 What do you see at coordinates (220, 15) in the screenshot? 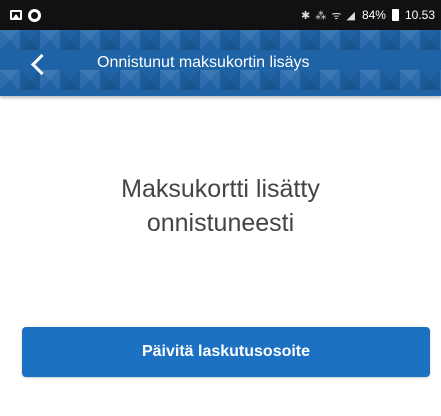
I see `status-bar: ✱ ⁂ ᯤ ◢ 84% 10.53` at bounding box center [220, 15].